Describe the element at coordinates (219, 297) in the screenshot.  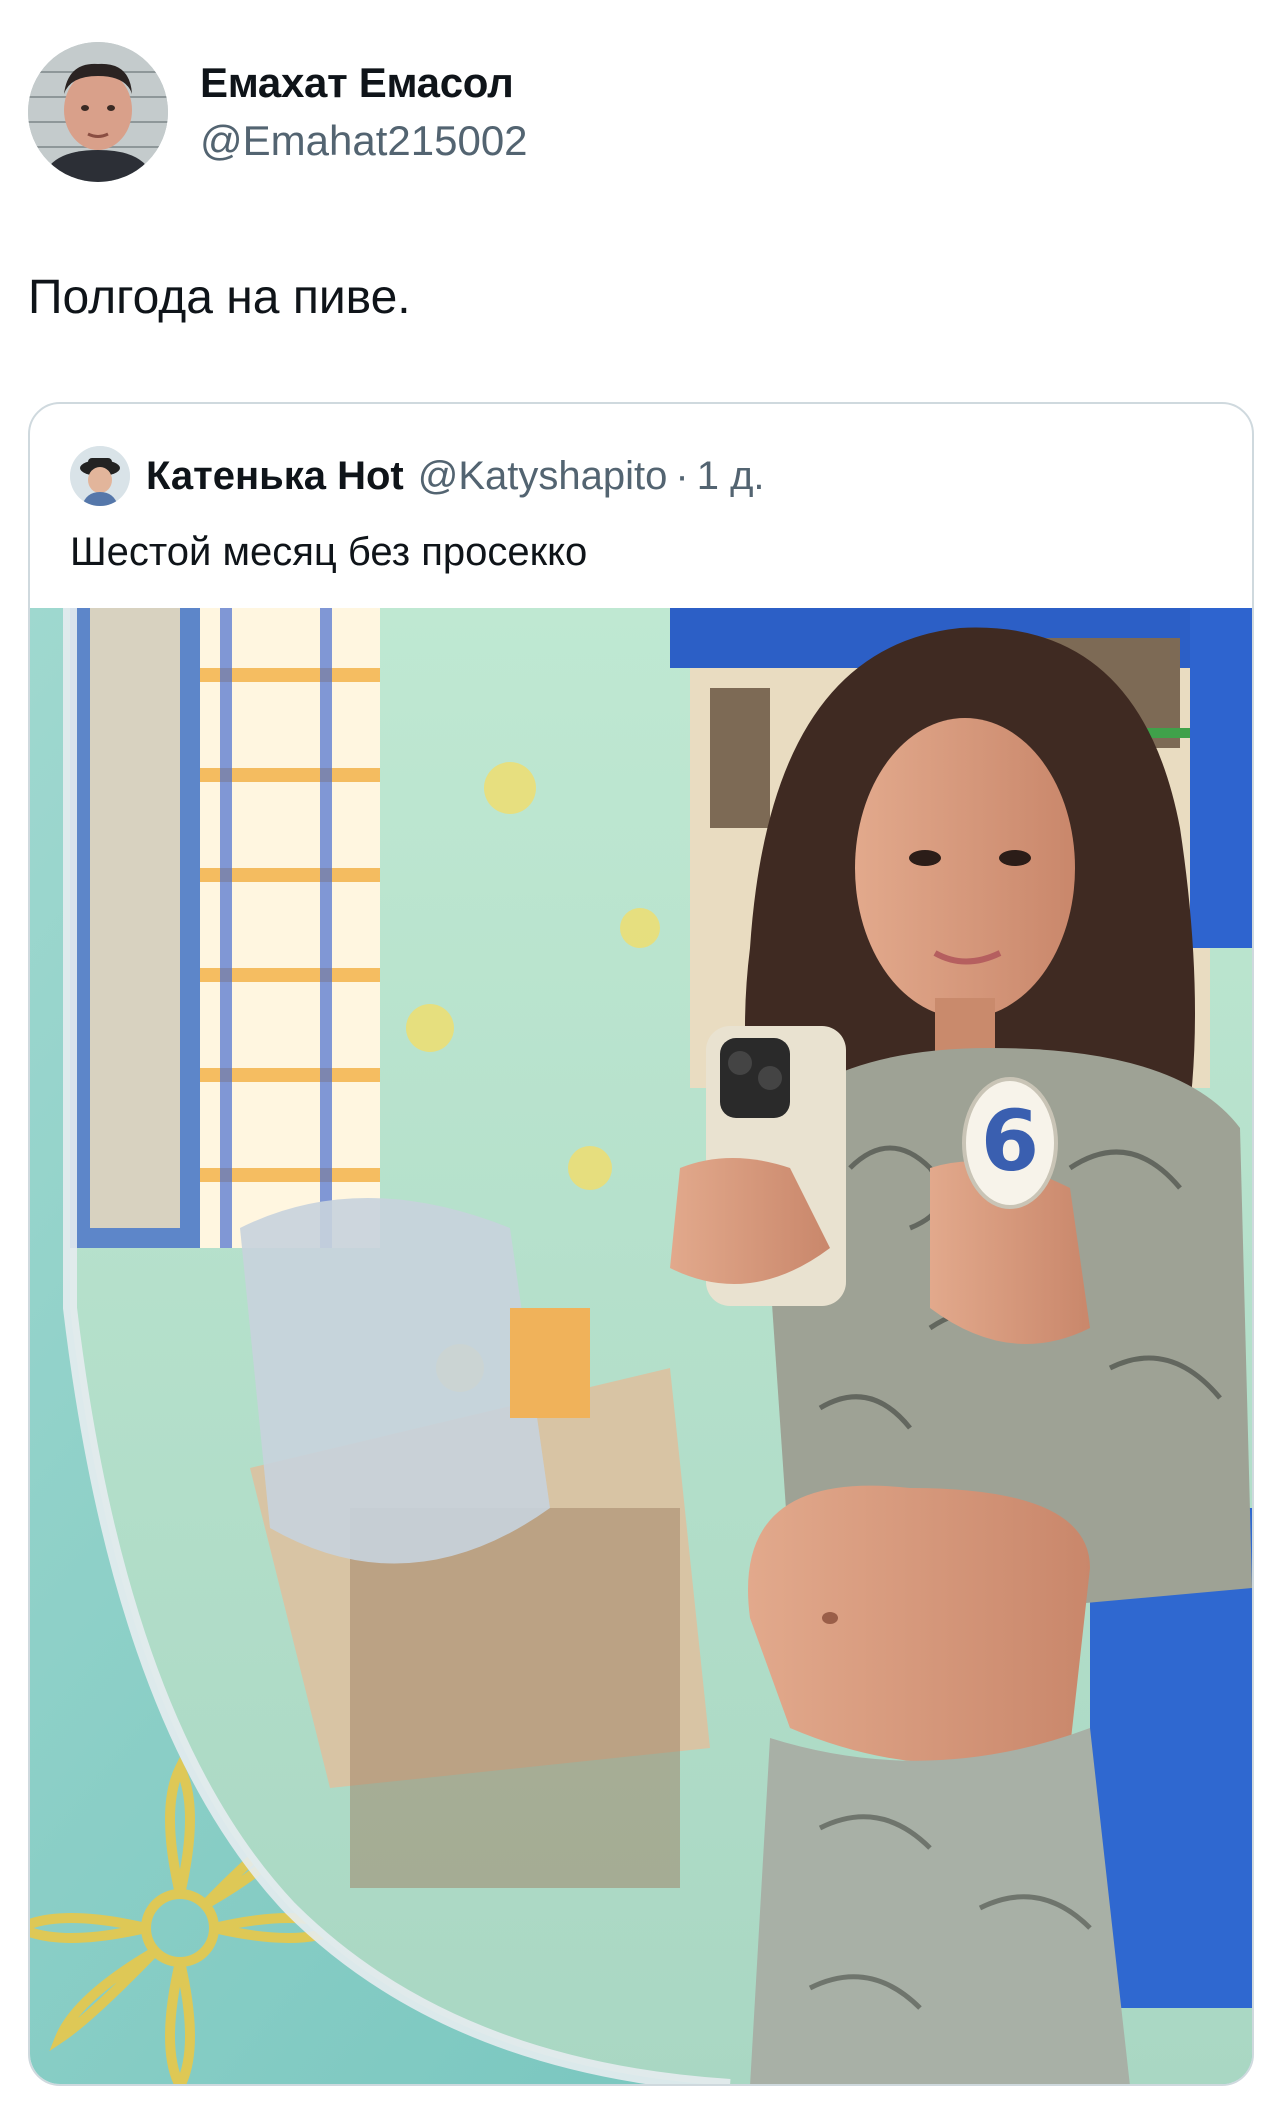
I see `tweet-text: Полгода на пиве.` at that location.